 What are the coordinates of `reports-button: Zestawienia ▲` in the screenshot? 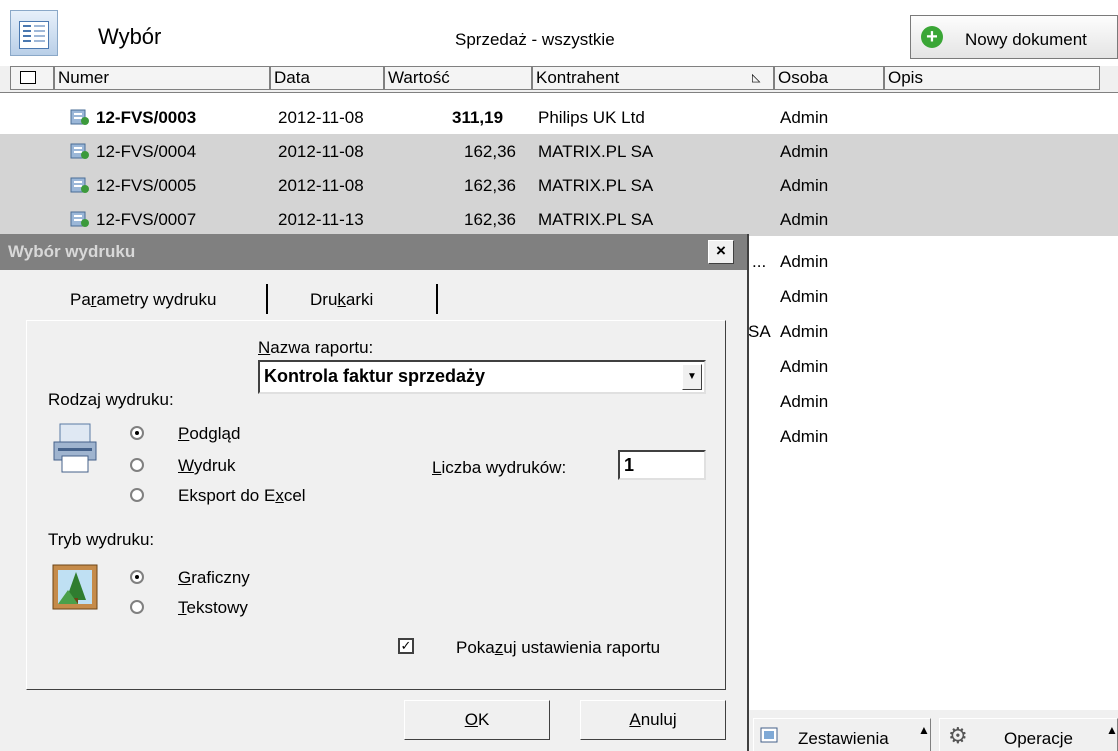 It's located at (842, 734).